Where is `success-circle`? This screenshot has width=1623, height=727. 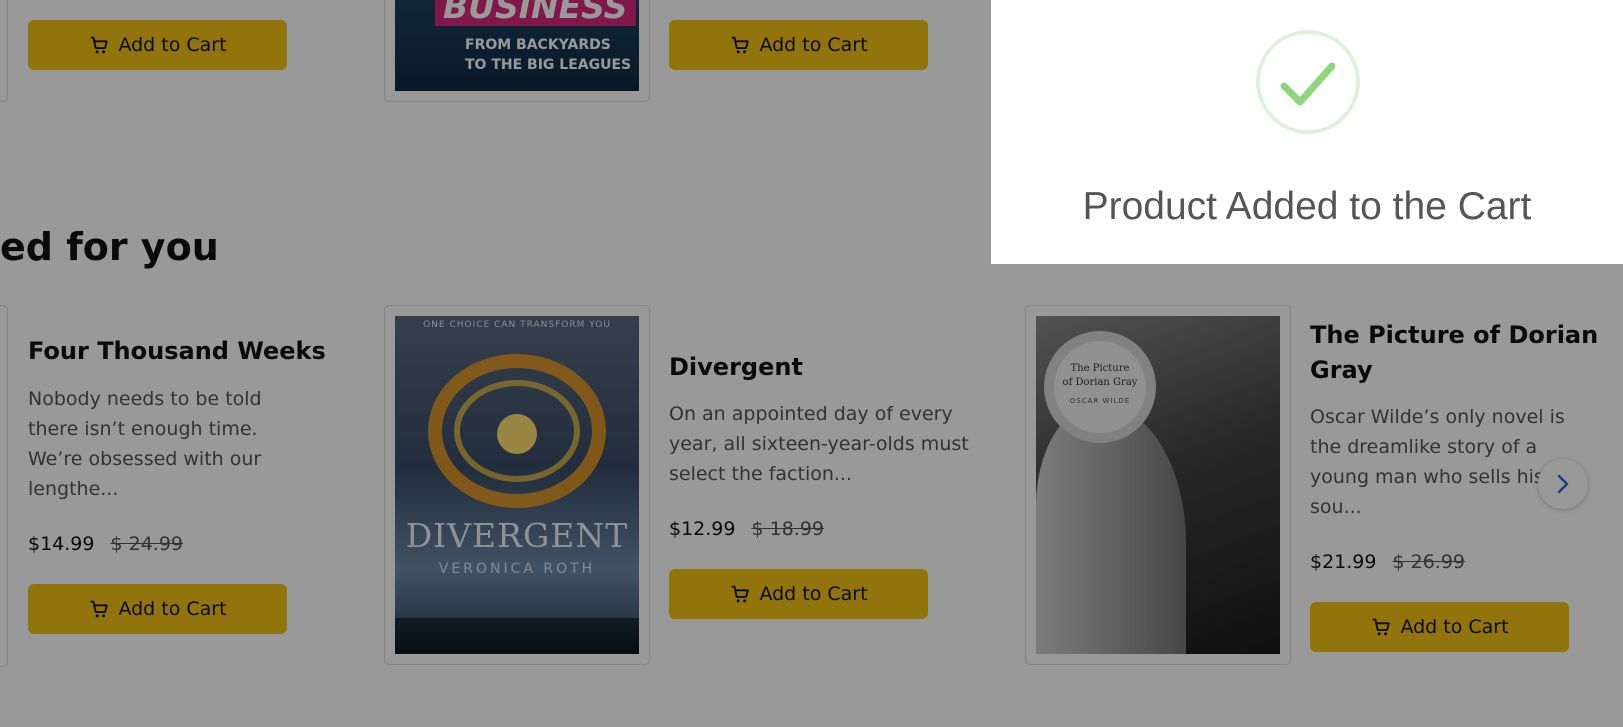 success-circle is located at coordinates (1308, 82).